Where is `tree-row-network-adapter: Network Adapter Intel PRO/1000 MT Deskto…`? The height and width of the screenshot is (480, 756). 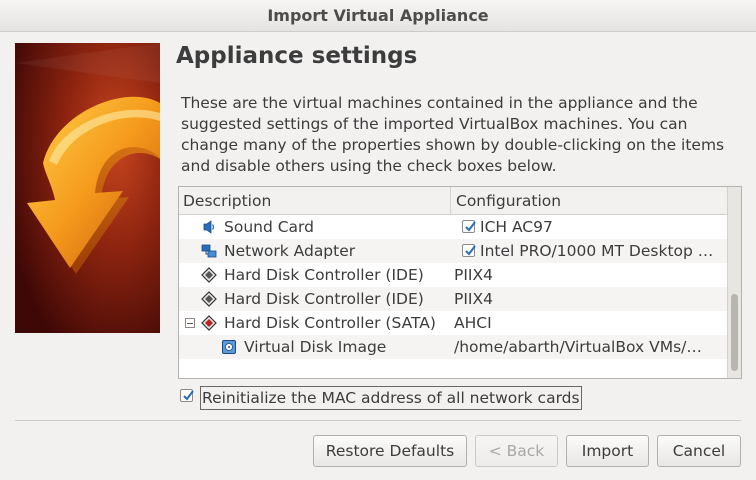 tree-row-network-adapter: Network Adapter Intel PRO/1000 MT Deskto… is located at coordinates (453, 251).